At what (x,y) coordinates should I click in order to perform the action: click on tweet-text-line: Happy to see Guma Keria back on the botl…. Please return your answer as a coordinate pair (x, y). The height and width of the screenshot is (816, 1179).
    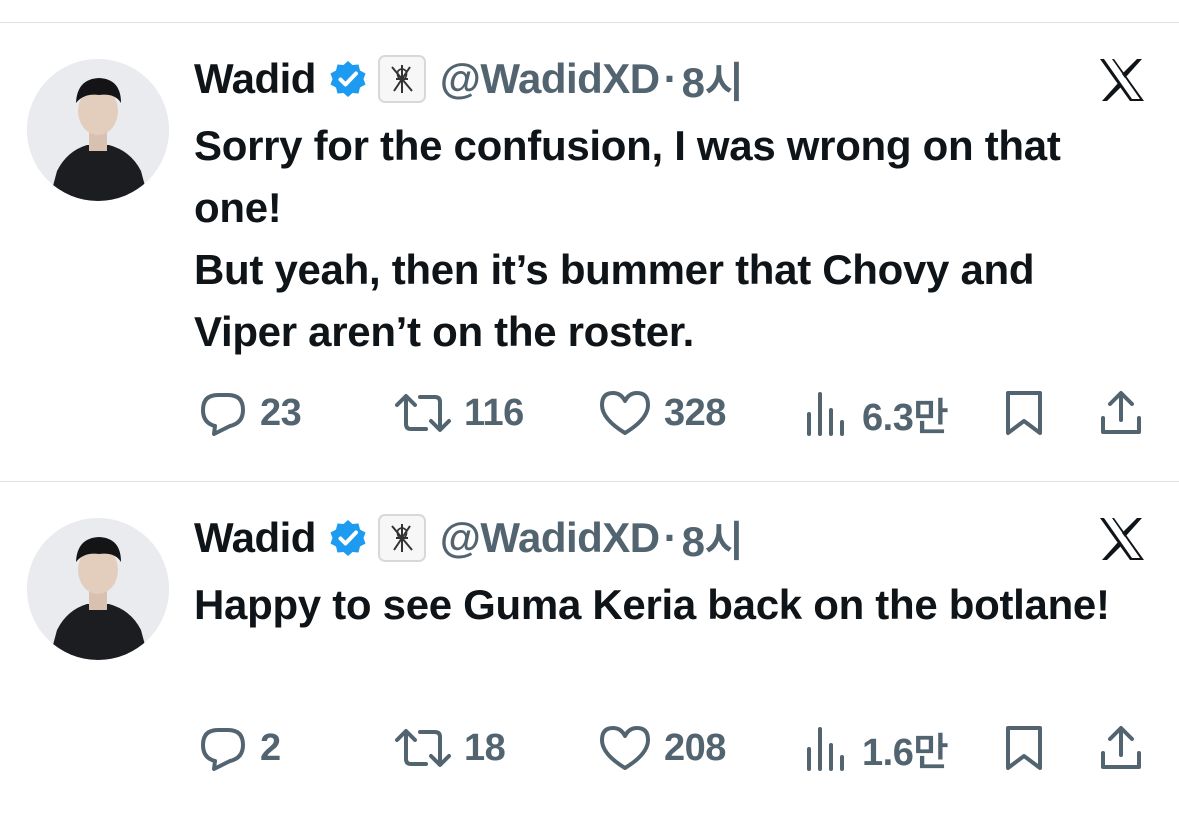
    Looking at the image, I should click on (652, 604).